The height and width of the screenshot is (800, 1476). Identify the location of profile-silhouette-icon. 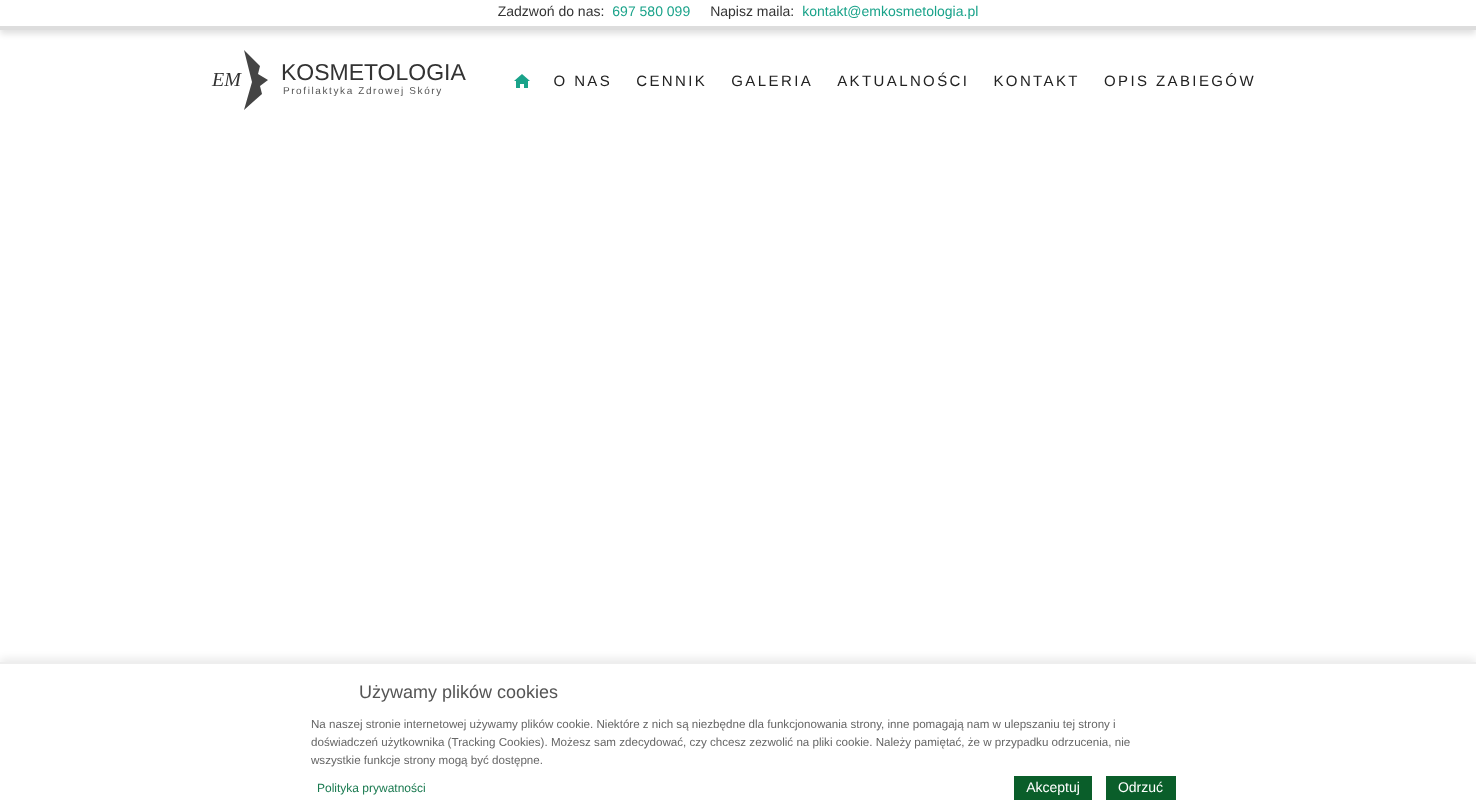
(256, 80).